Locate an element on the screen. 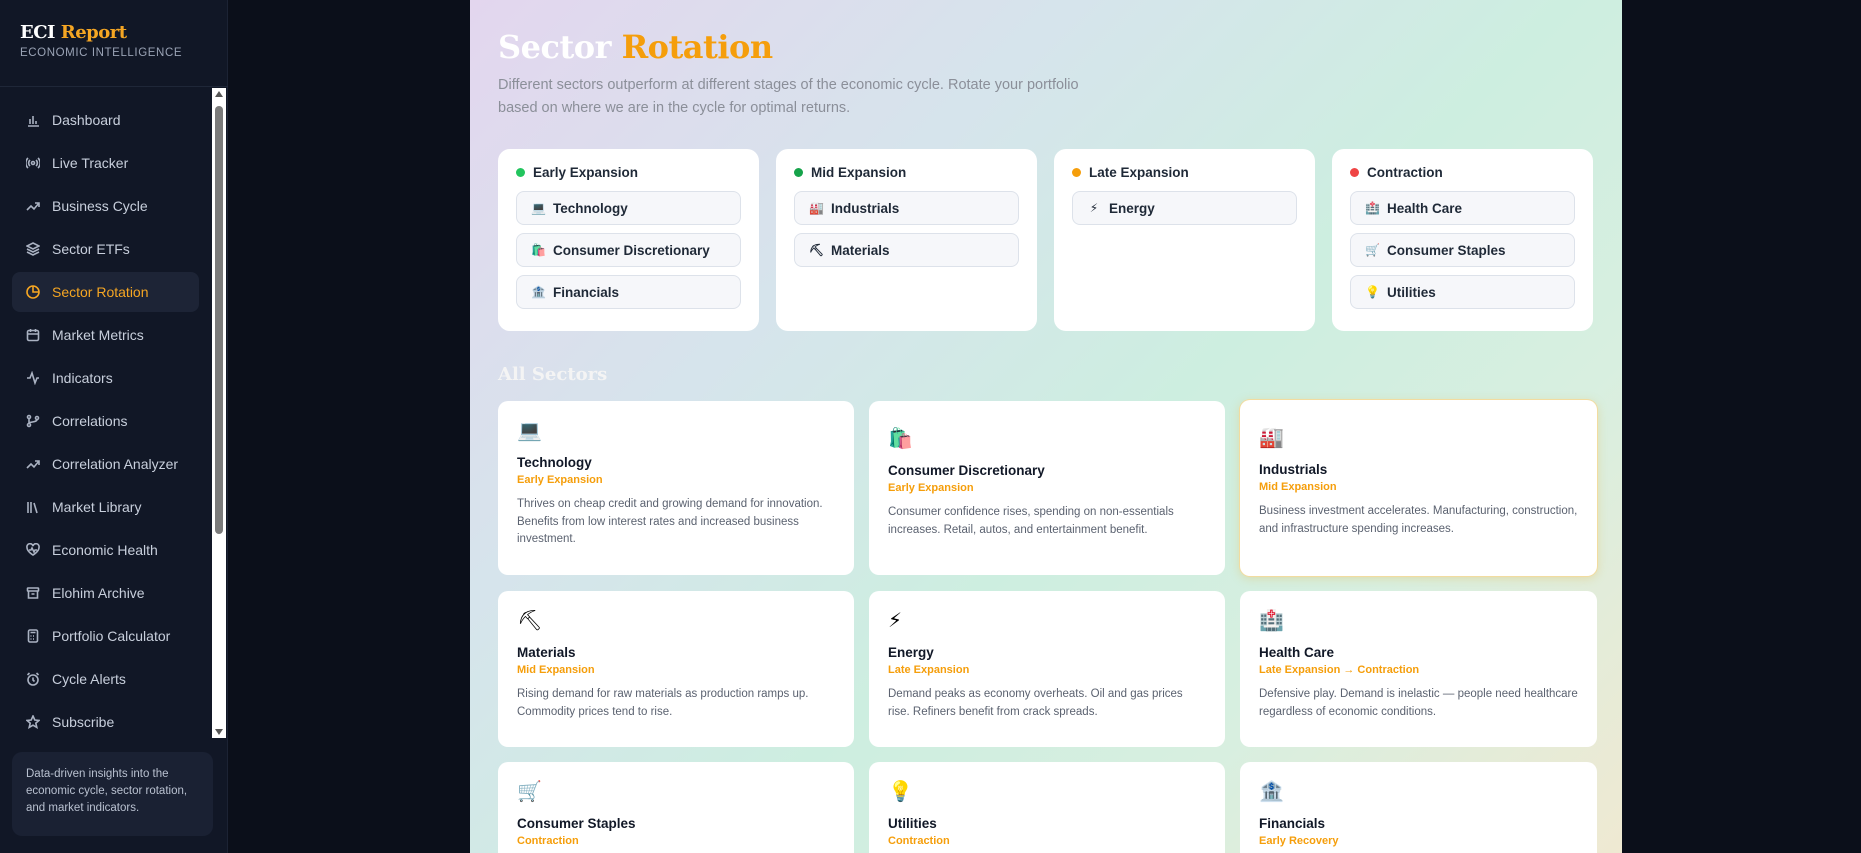  sidebar-item-business-cycle: Business Cycle is located at coordinates (105, 206).